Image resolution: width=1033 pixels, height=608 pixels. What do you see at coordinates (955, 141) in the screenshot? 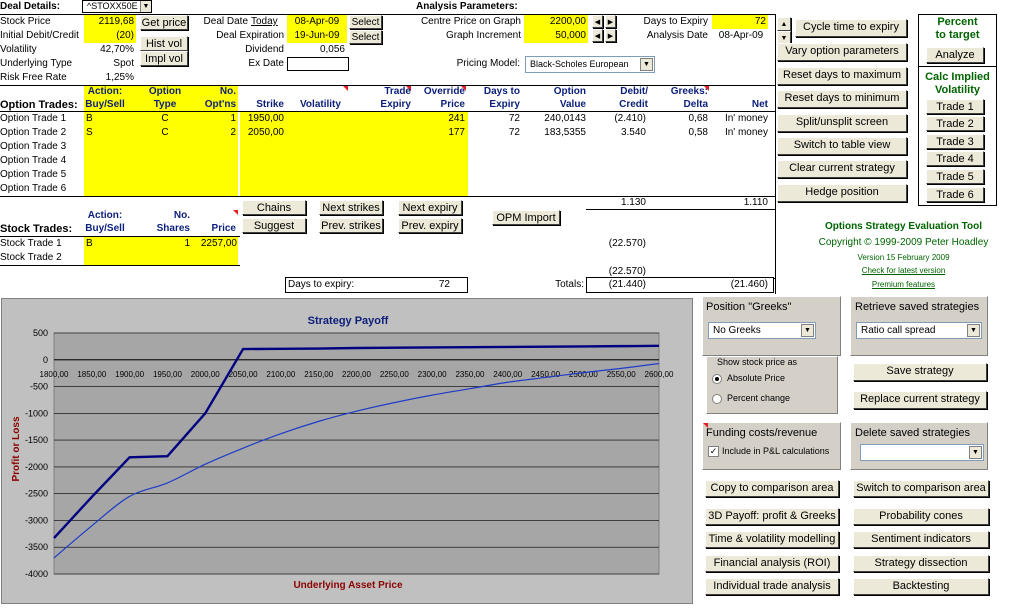
I see `calc-trade-3-button: Trade 3` at bounding box center [955, 141].